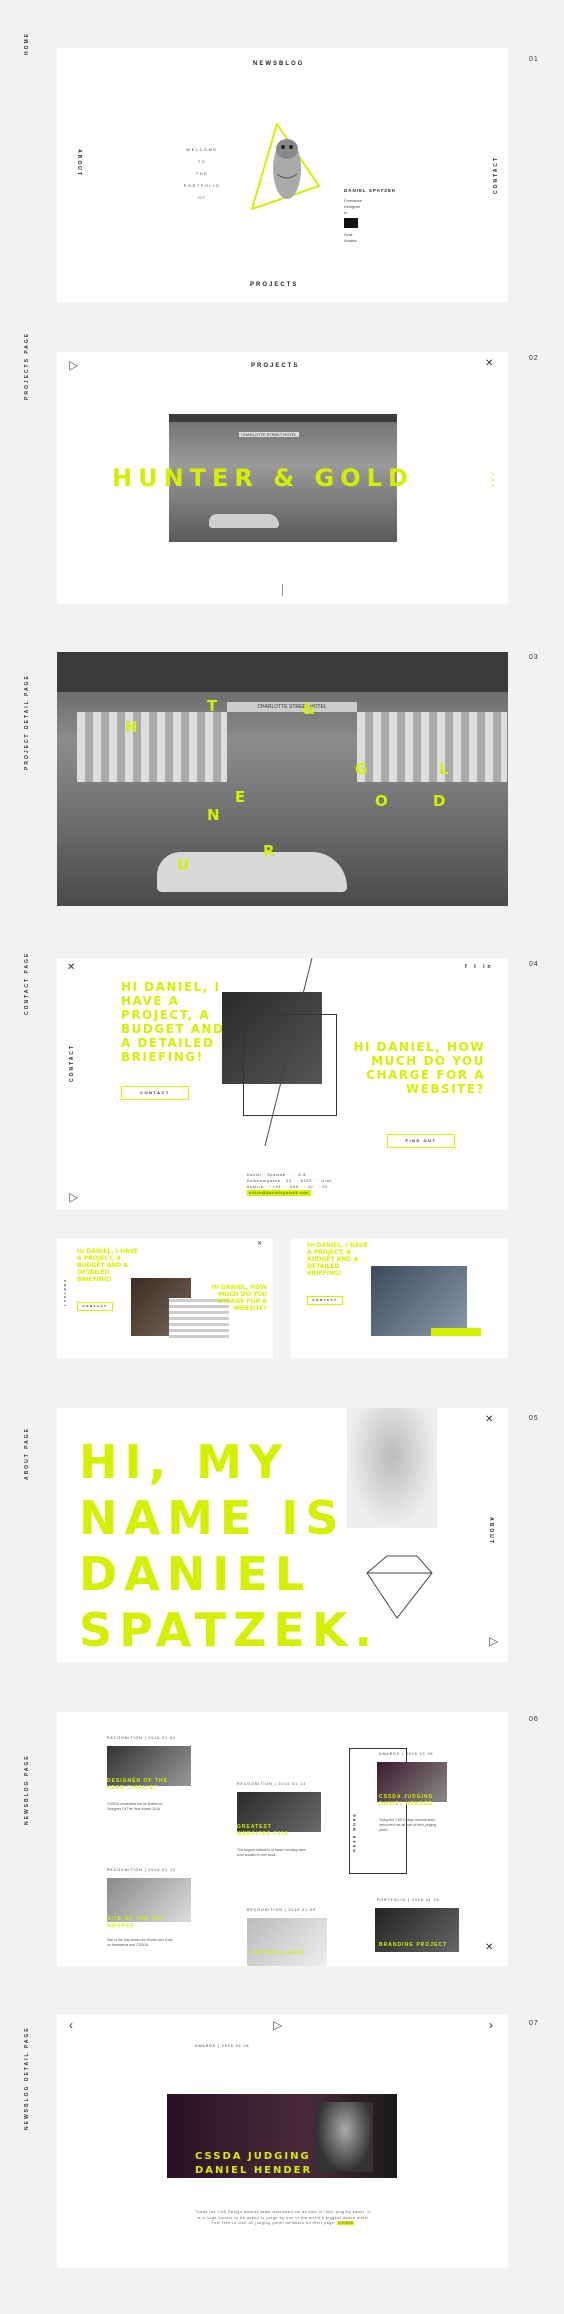  What do you see at coordinates (287, 1942) in the screenshot?
I see `card-image` at bounding box center [287, 1942].